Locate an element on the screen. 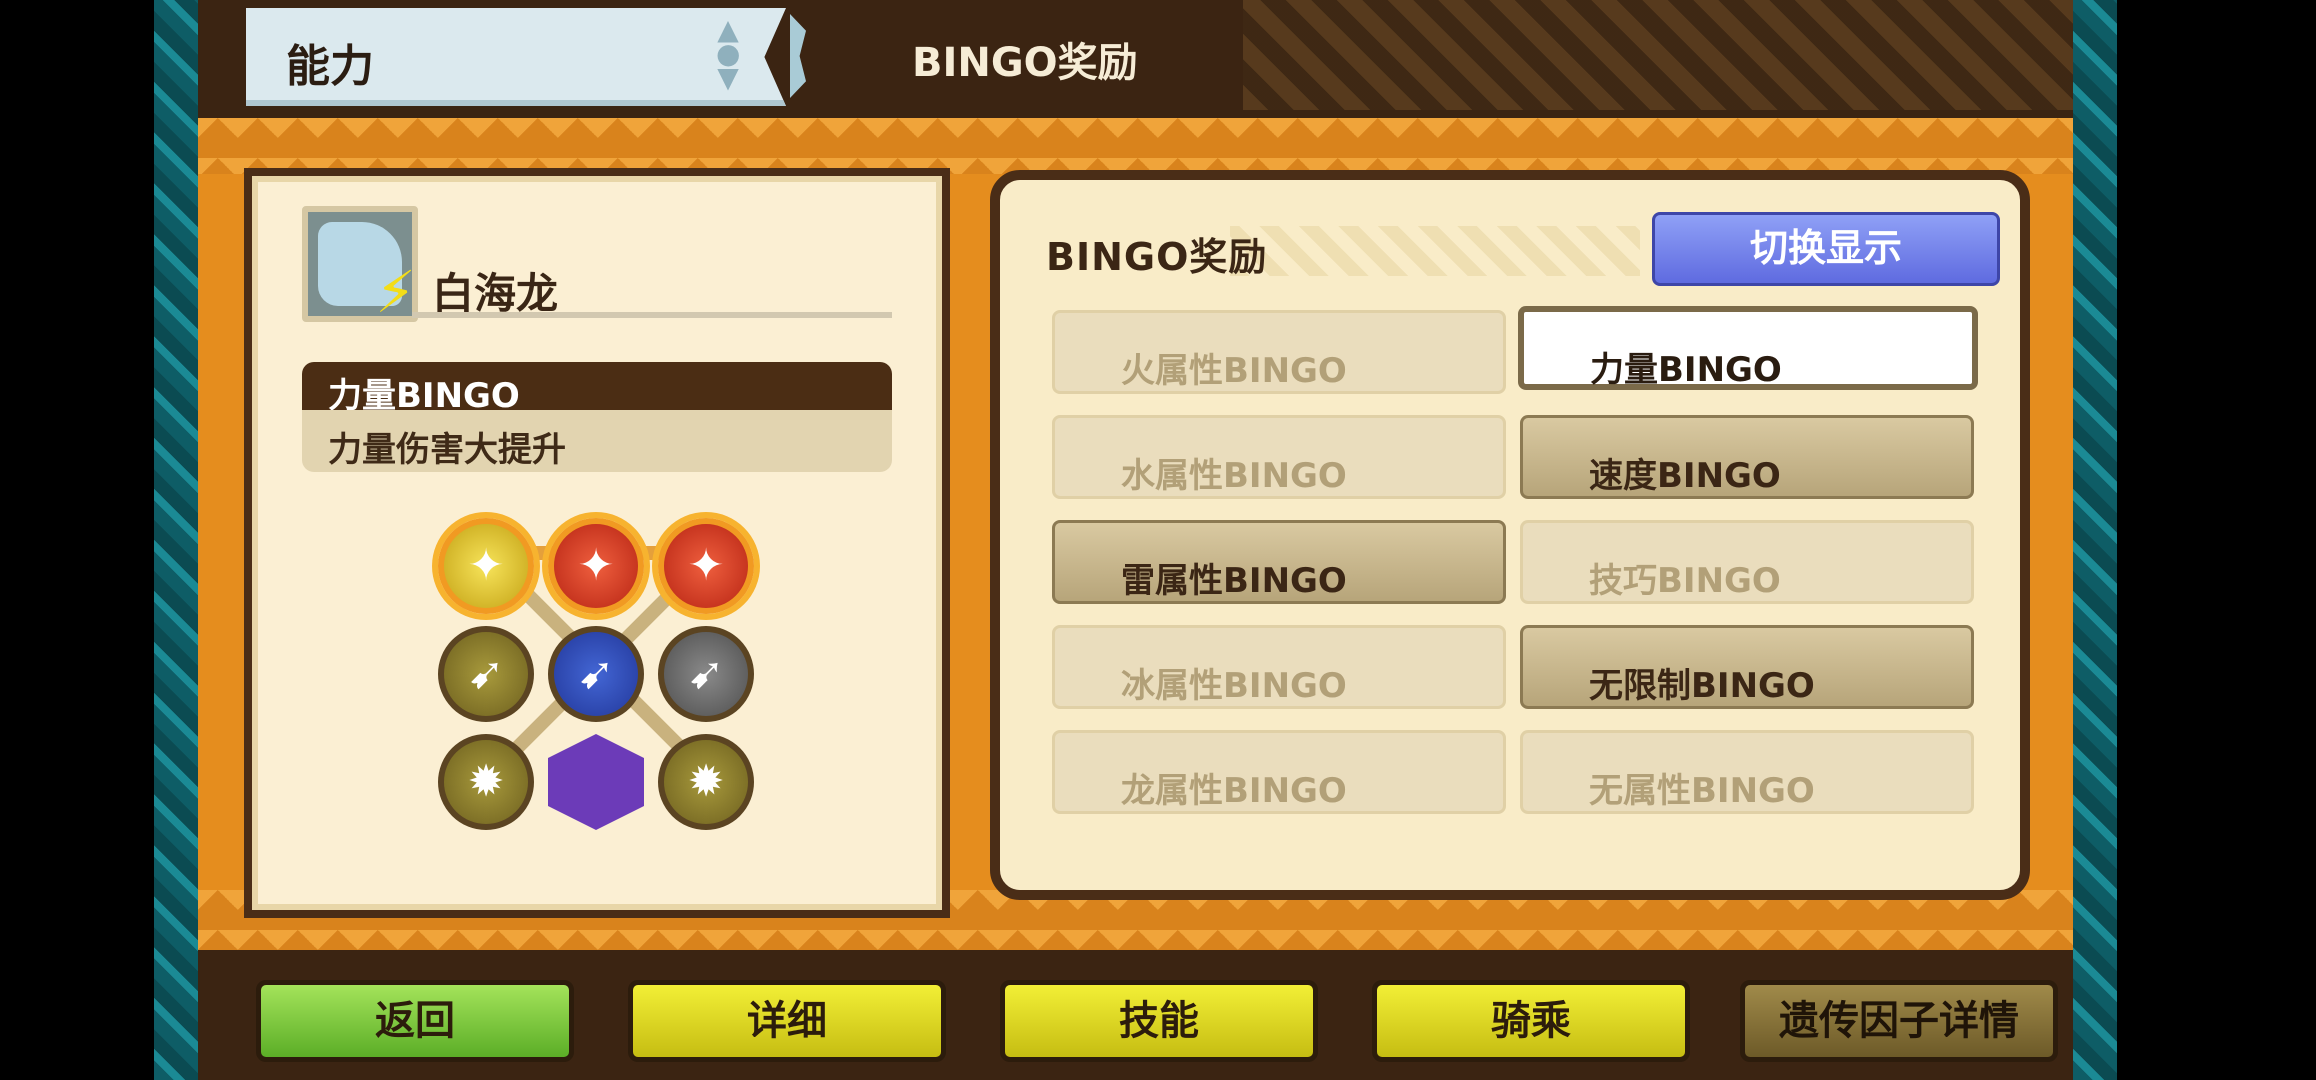 The height and width of the screenshot is (1080, 2316). option-label: 技巧BINGO is located at coordinates (1685, 581).